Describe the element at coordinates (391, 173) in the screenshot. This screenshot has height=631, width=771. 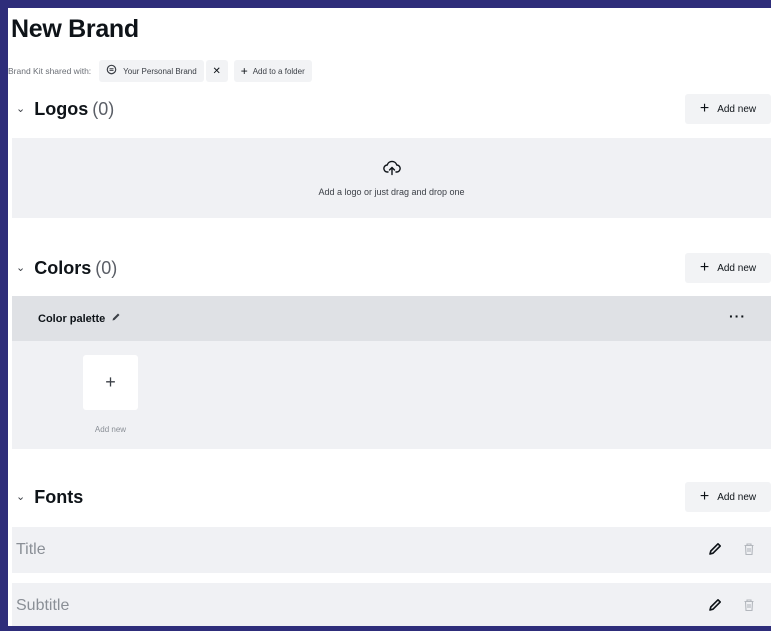
I see `cloud-upload-icon` at that location.